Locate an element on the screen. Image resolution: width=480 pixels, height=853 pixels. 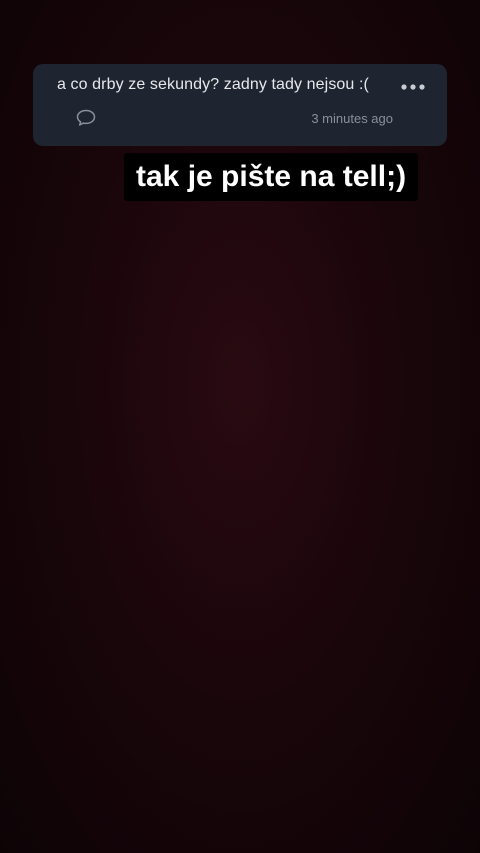
caption-text: tak je pište na tell;) is located at coordinates (271, 177).